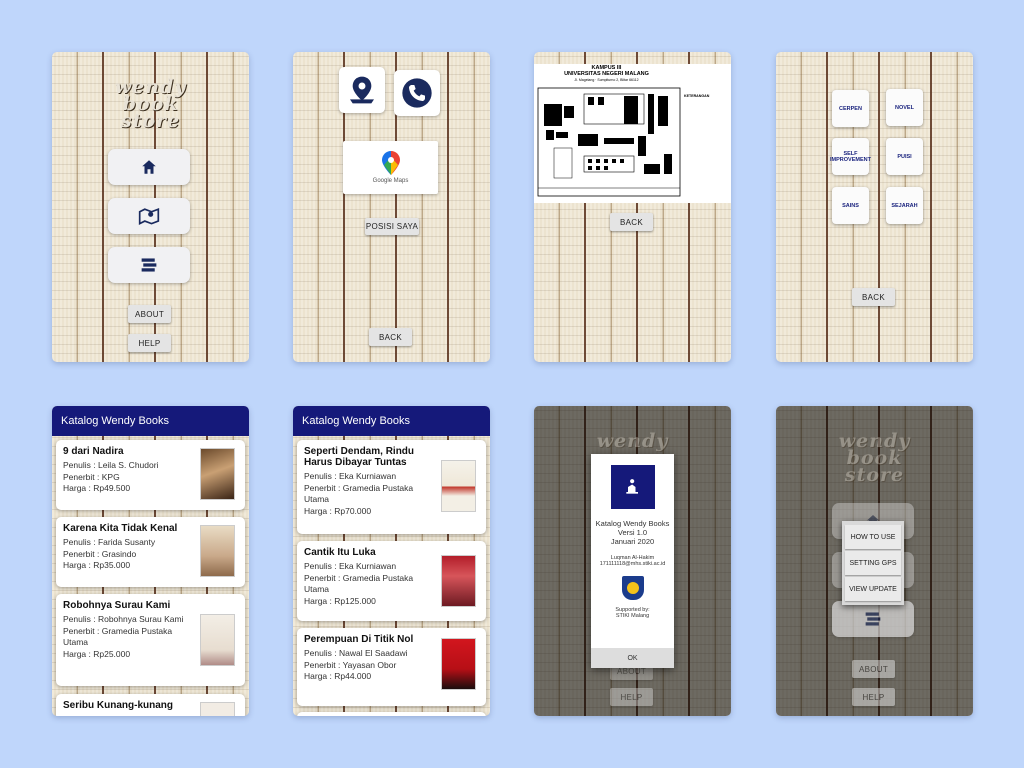  Describe the element at coordinates (390, 163) in the screenshot. I see `google-maps-icon` at that location.